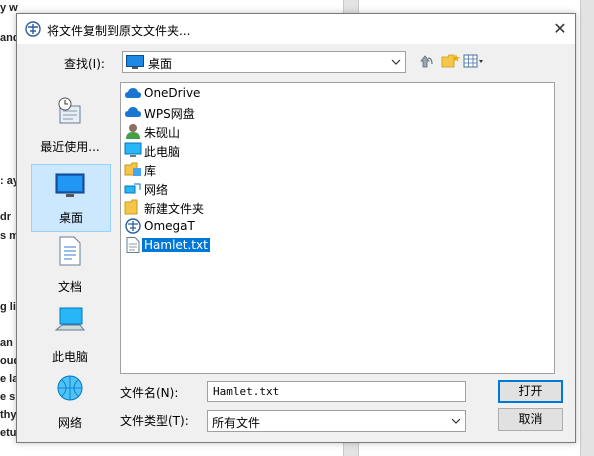  What do you see at coordinates (169, 226) in the screenshot?
I see `file-label: OmegaT` at bounding box center [169, 226].